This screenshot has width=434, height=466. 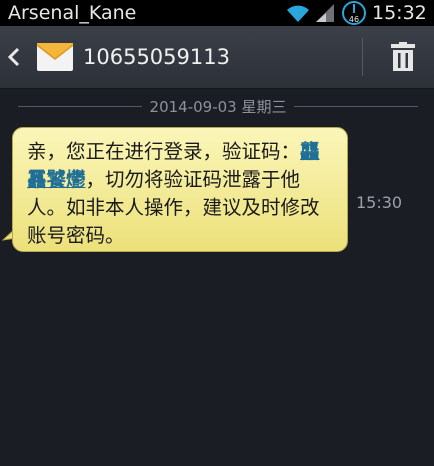 What do you see at coordinates (72, 13) in the screenshot?
I see `carrier-name: Arsenal_Kane` at bounding box center [72, 13].